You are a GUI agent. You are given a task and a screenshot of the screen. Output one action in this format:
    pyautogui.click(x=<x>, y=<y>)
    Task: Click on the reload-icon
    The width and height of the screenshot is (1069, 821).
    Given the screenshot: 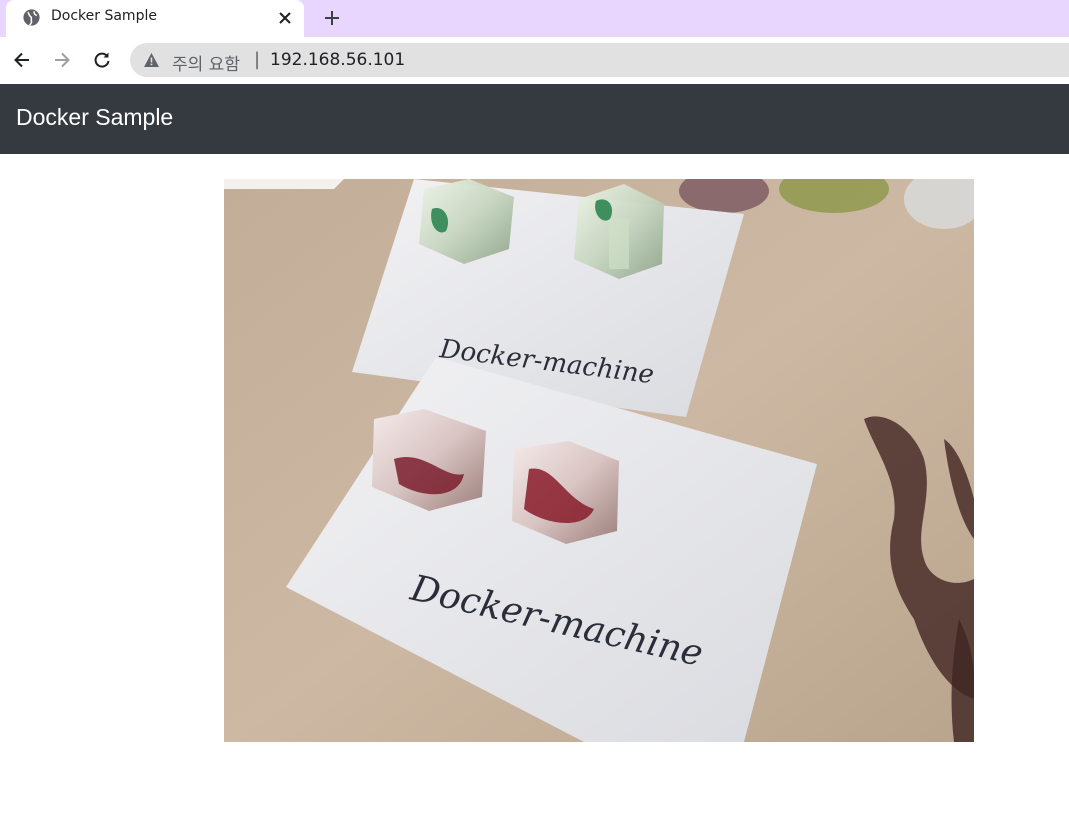 What is the action you would take?
    pyautogui.click(x=102, y=60)
    